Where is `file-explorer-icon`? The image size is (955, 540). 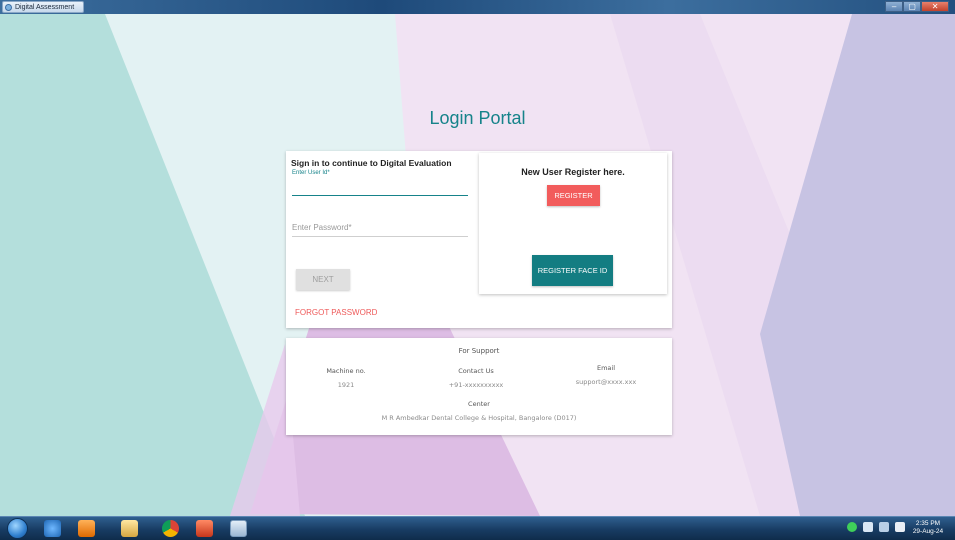 file-explorer-icon is located at coordinates (129, 528).